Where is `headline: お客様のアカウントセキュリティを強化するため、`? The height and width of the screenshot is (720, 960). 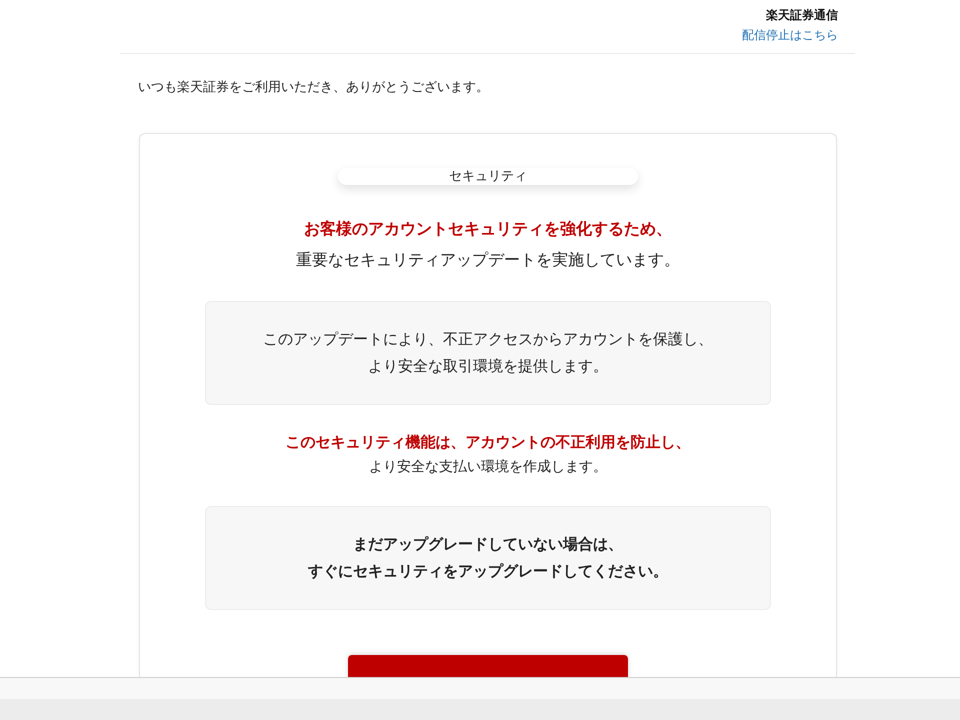
headline: お客様のアカウントセキュリティを強化するため、 is located at coordinates (488, 229).